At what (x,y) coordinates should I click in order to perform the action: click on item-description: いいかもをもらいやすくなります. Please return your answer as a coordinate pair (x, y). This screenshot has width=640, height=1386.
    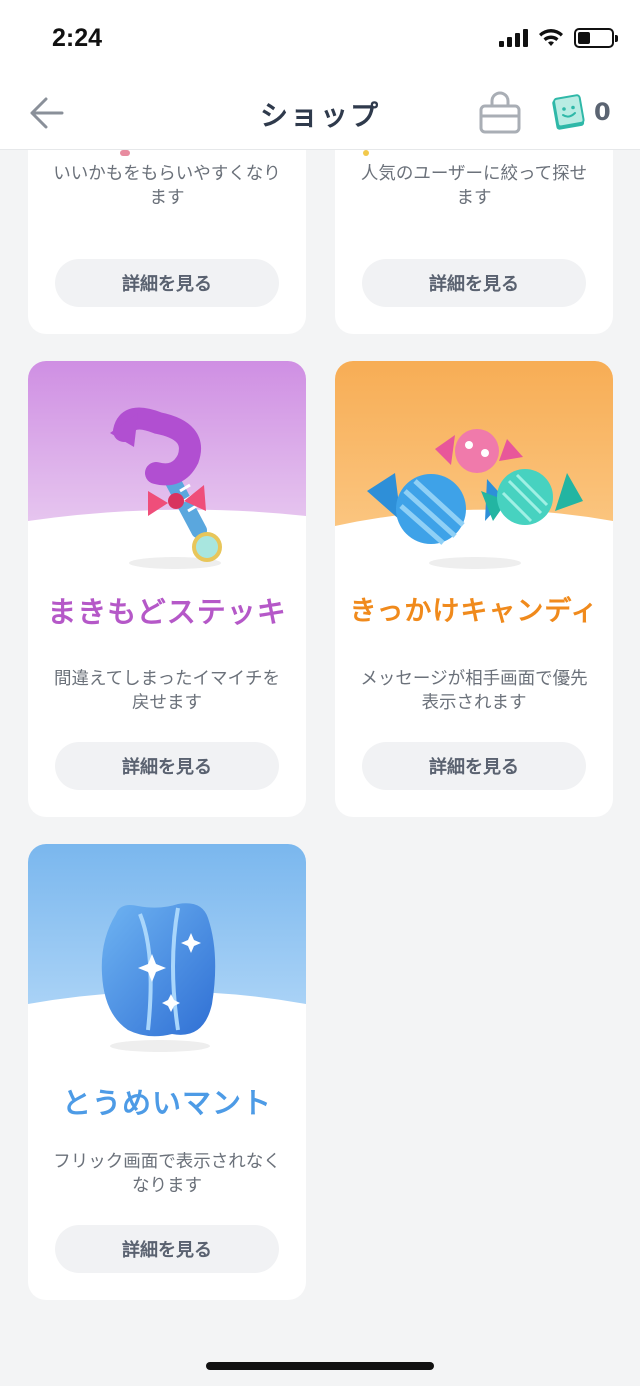
    Looking at the image, I should click on (167, 186).